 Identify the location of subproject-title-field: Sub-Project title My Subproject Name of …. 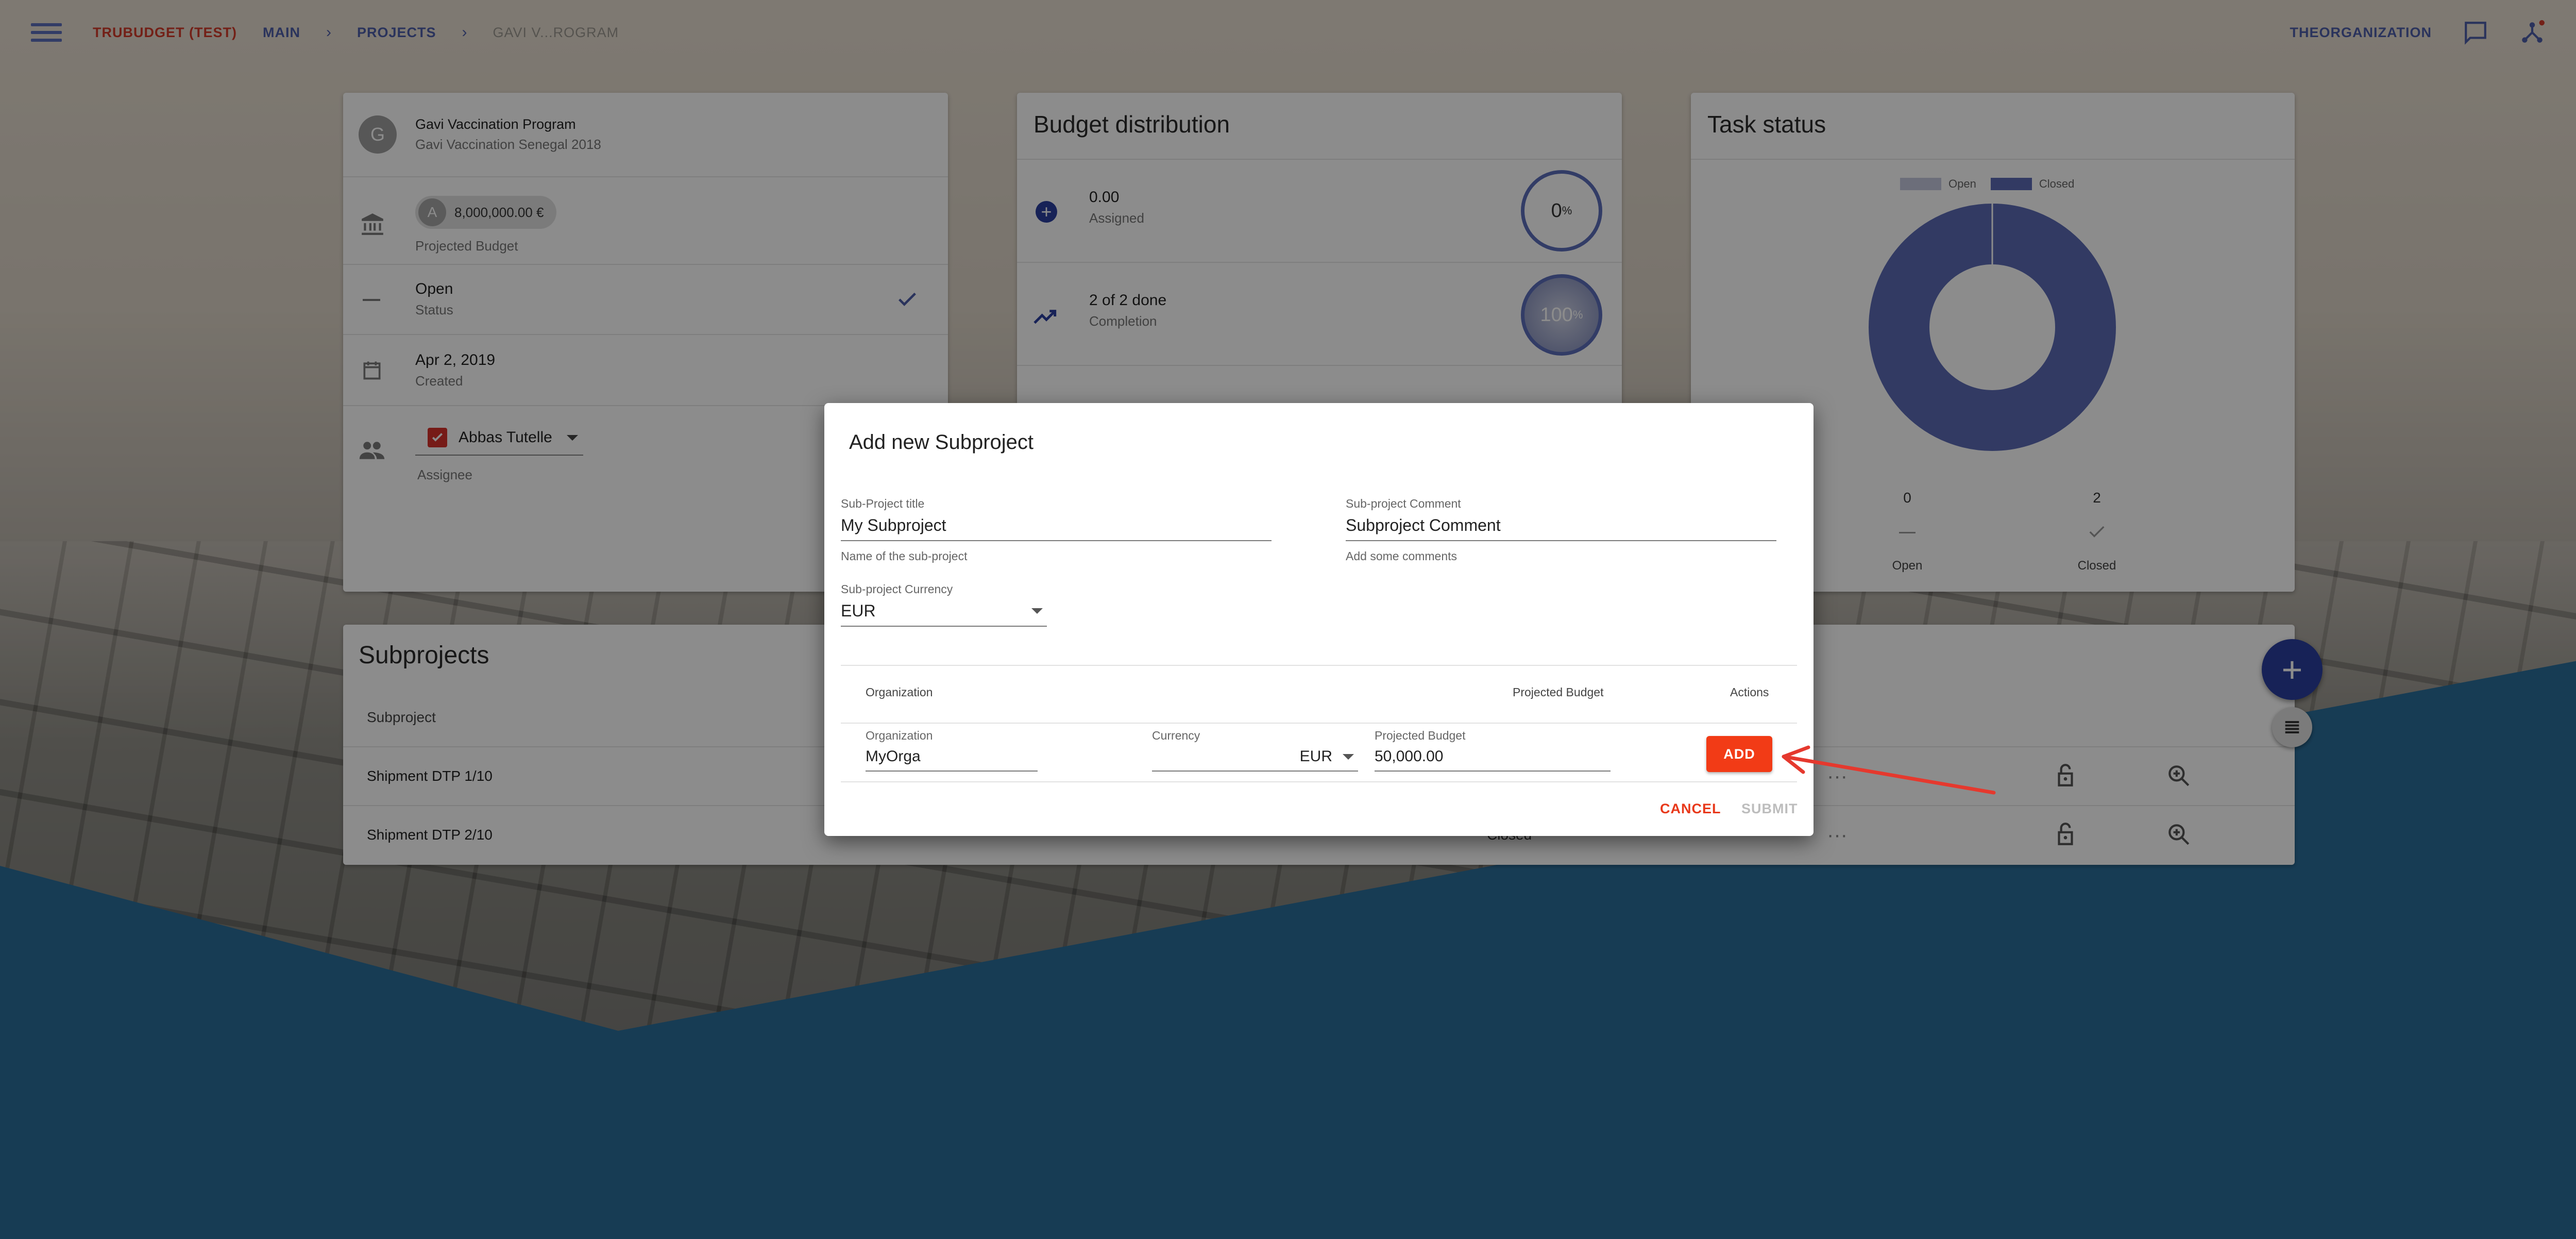
(1056, 530).